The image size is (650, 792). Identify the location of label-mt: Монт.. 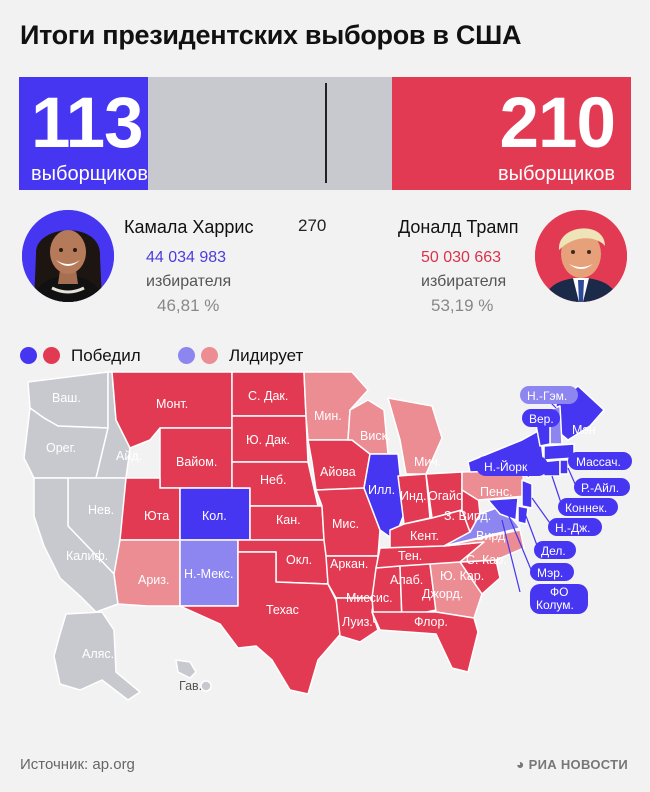
(172, 404).